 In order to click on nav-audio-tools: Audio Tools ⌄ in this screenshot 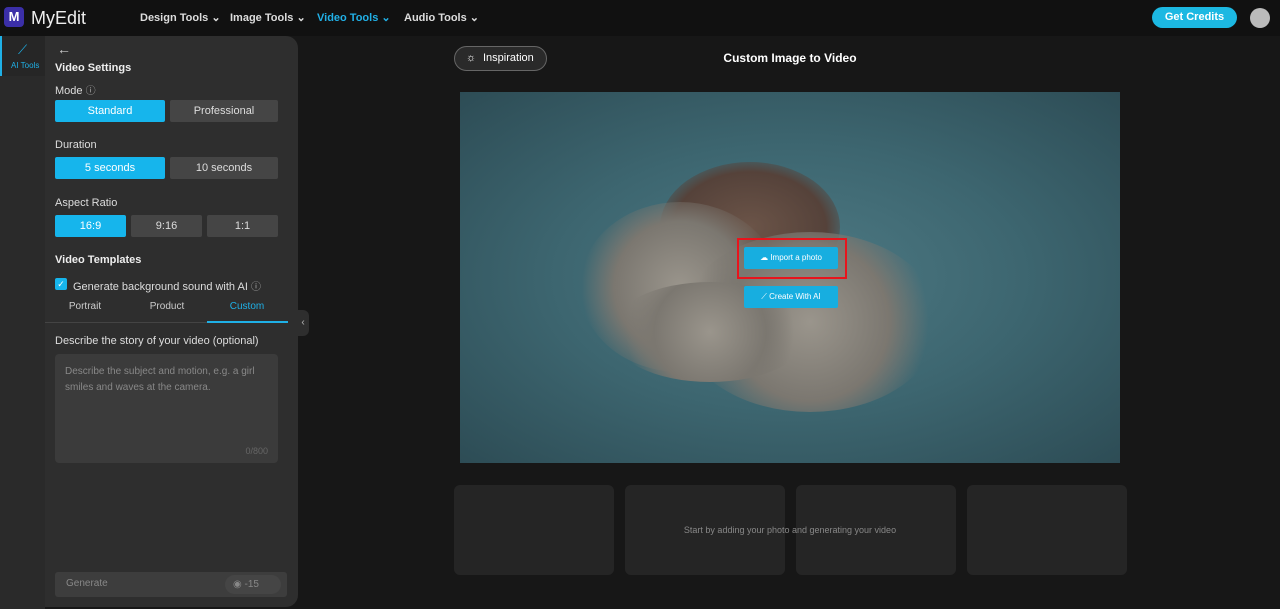, I will do `click(441, 17)`.